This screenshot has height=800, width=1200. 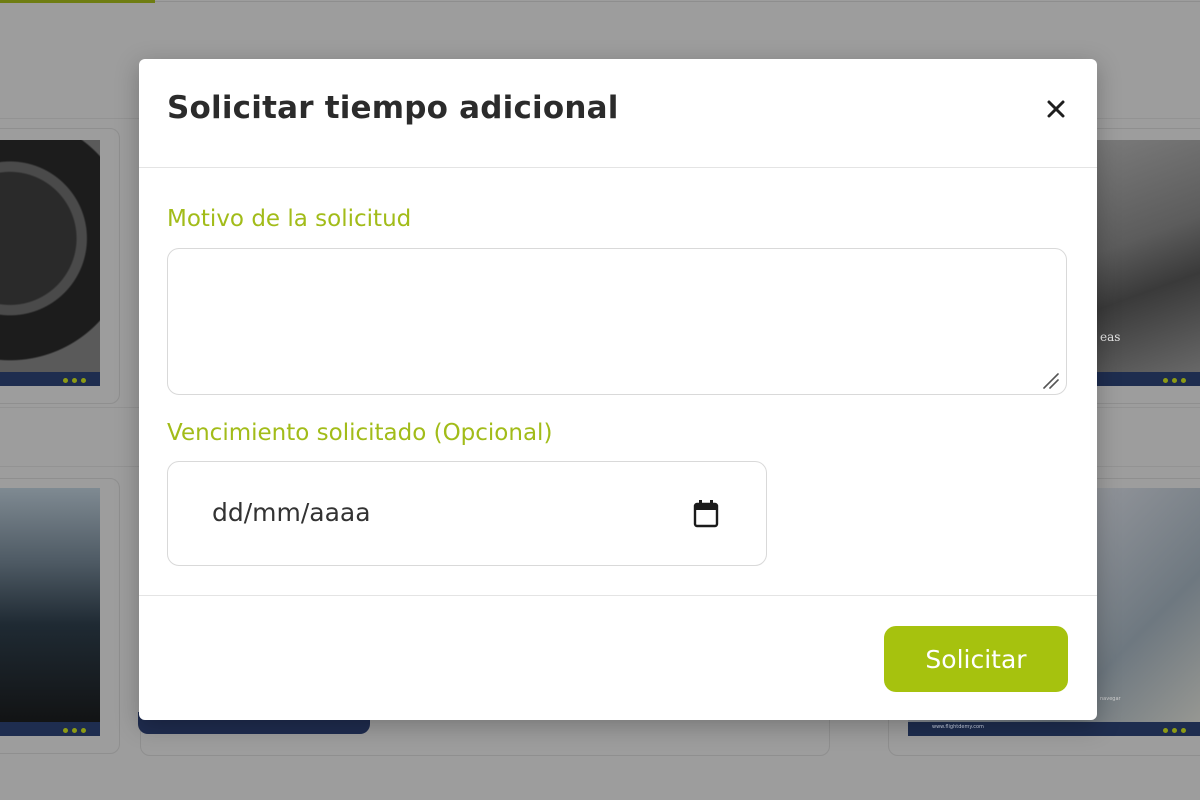 I want to click on calendar-icon, so click(x=706, y=514).